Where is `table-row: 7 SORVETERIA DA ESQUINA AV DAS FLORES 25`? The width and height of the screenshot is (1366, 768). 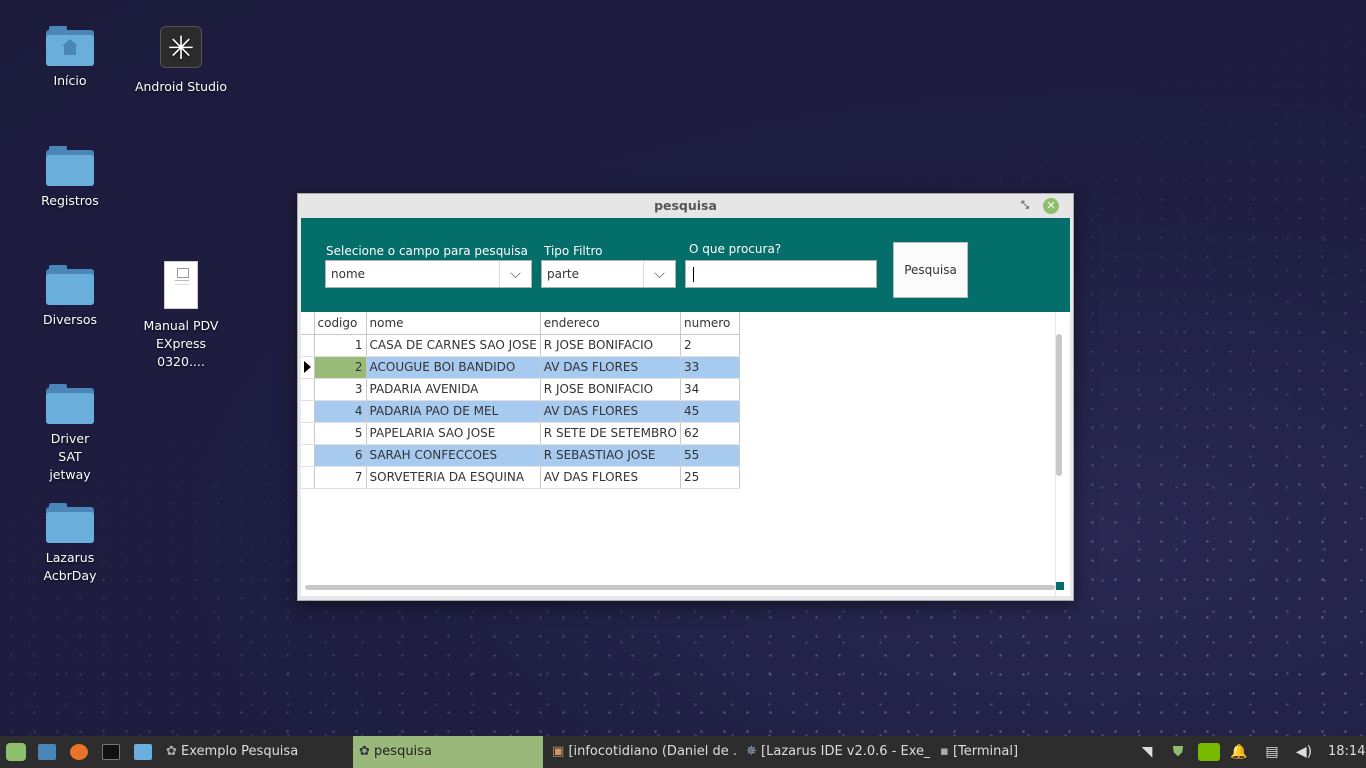 table-row: 7 SORVETERIA DA ESQUINA AV DAS FLORES 25 is located at coordinates (520, 477).